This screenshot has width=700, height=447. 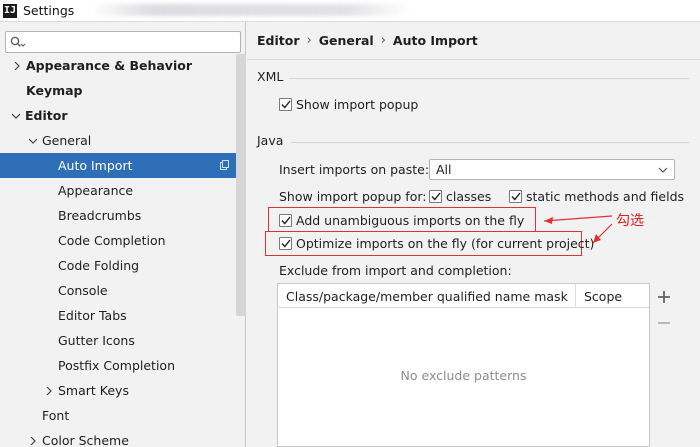 What do you see at coordinates (395, 270) in the screenshot?
I see `exclude-label: Exclude from import and completion:` at bounding box center [395, 270].